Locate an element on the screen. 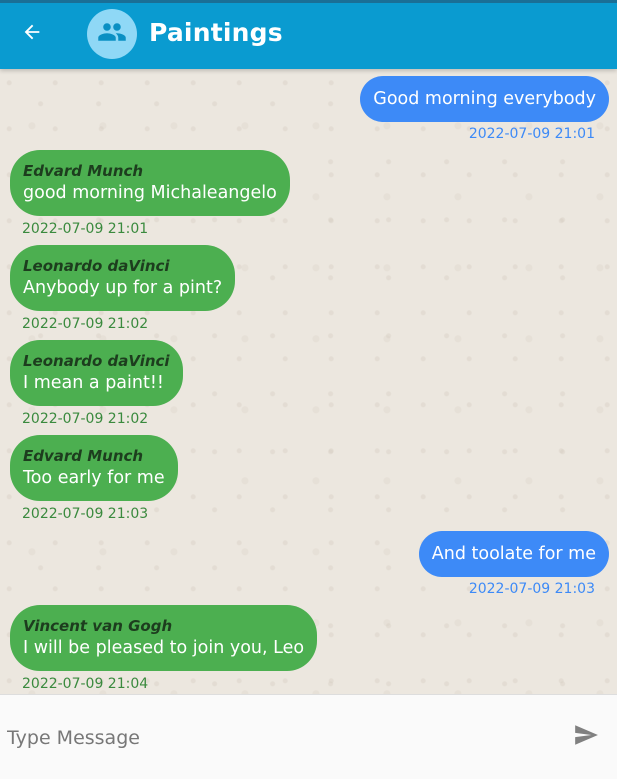 The image size is (617, 779). message-text: And toolate for me is located at coordinates (513, 554).